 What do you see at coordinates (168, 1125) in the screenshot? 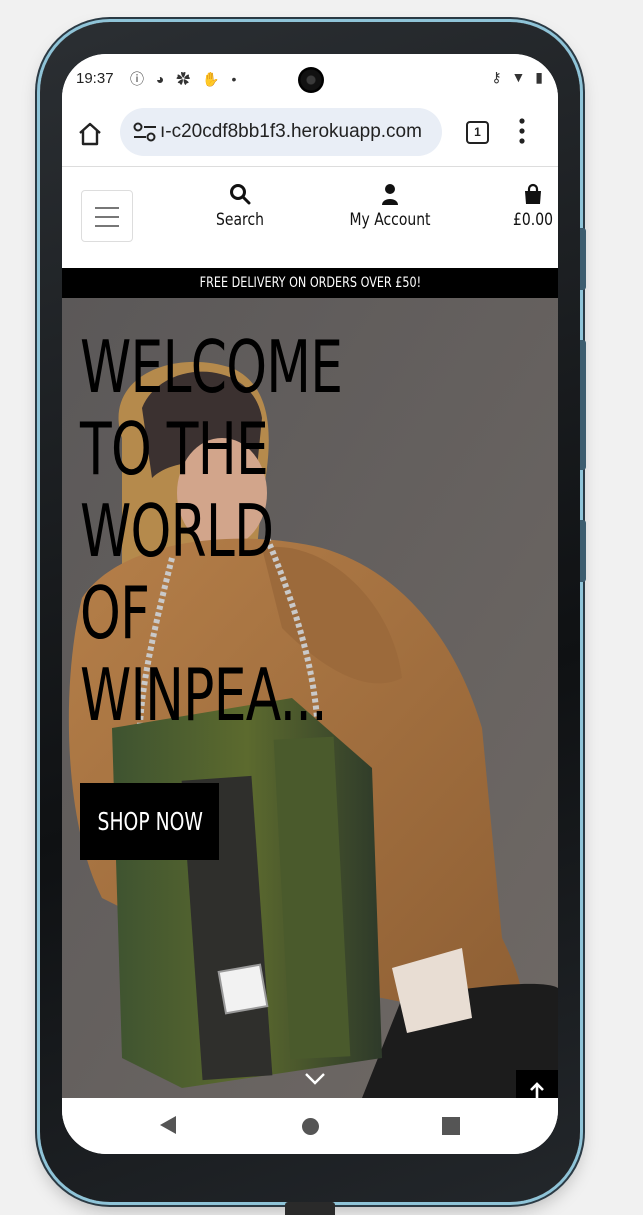
I see `back-icon` at bounding box center [168, 1125].